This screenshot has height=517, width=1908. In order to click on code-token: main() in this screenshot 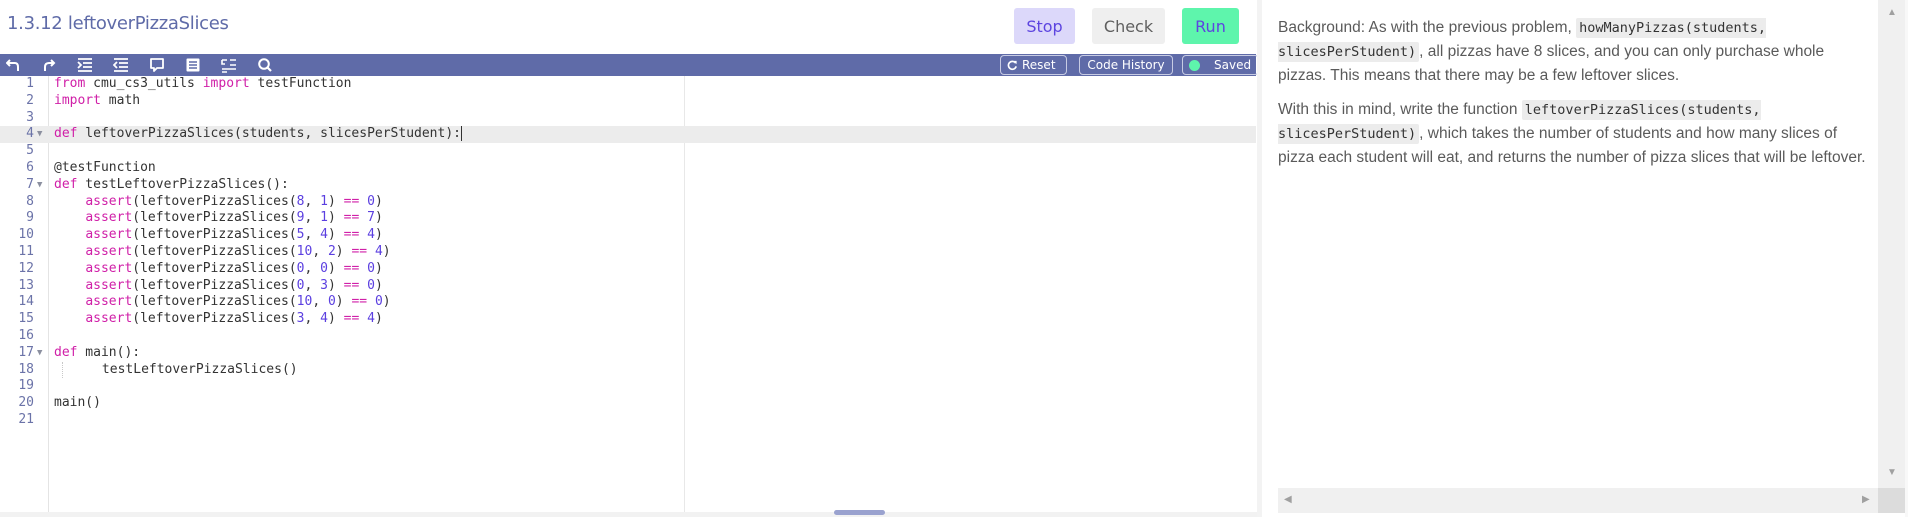, I will do `click(77, 403)`.